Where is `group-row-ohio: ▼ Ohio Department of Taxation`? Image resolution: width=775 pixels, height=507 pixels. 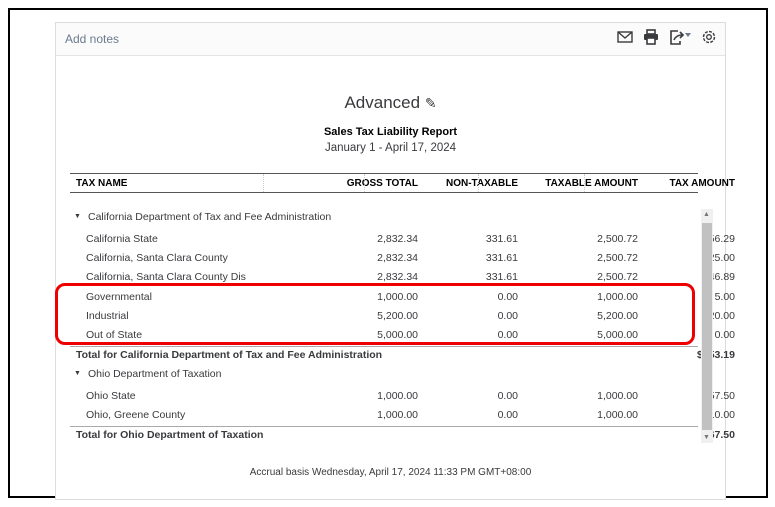
group-row-ohio: ▼ Ohio Department of Taxation is located at coordinates (384, 375).